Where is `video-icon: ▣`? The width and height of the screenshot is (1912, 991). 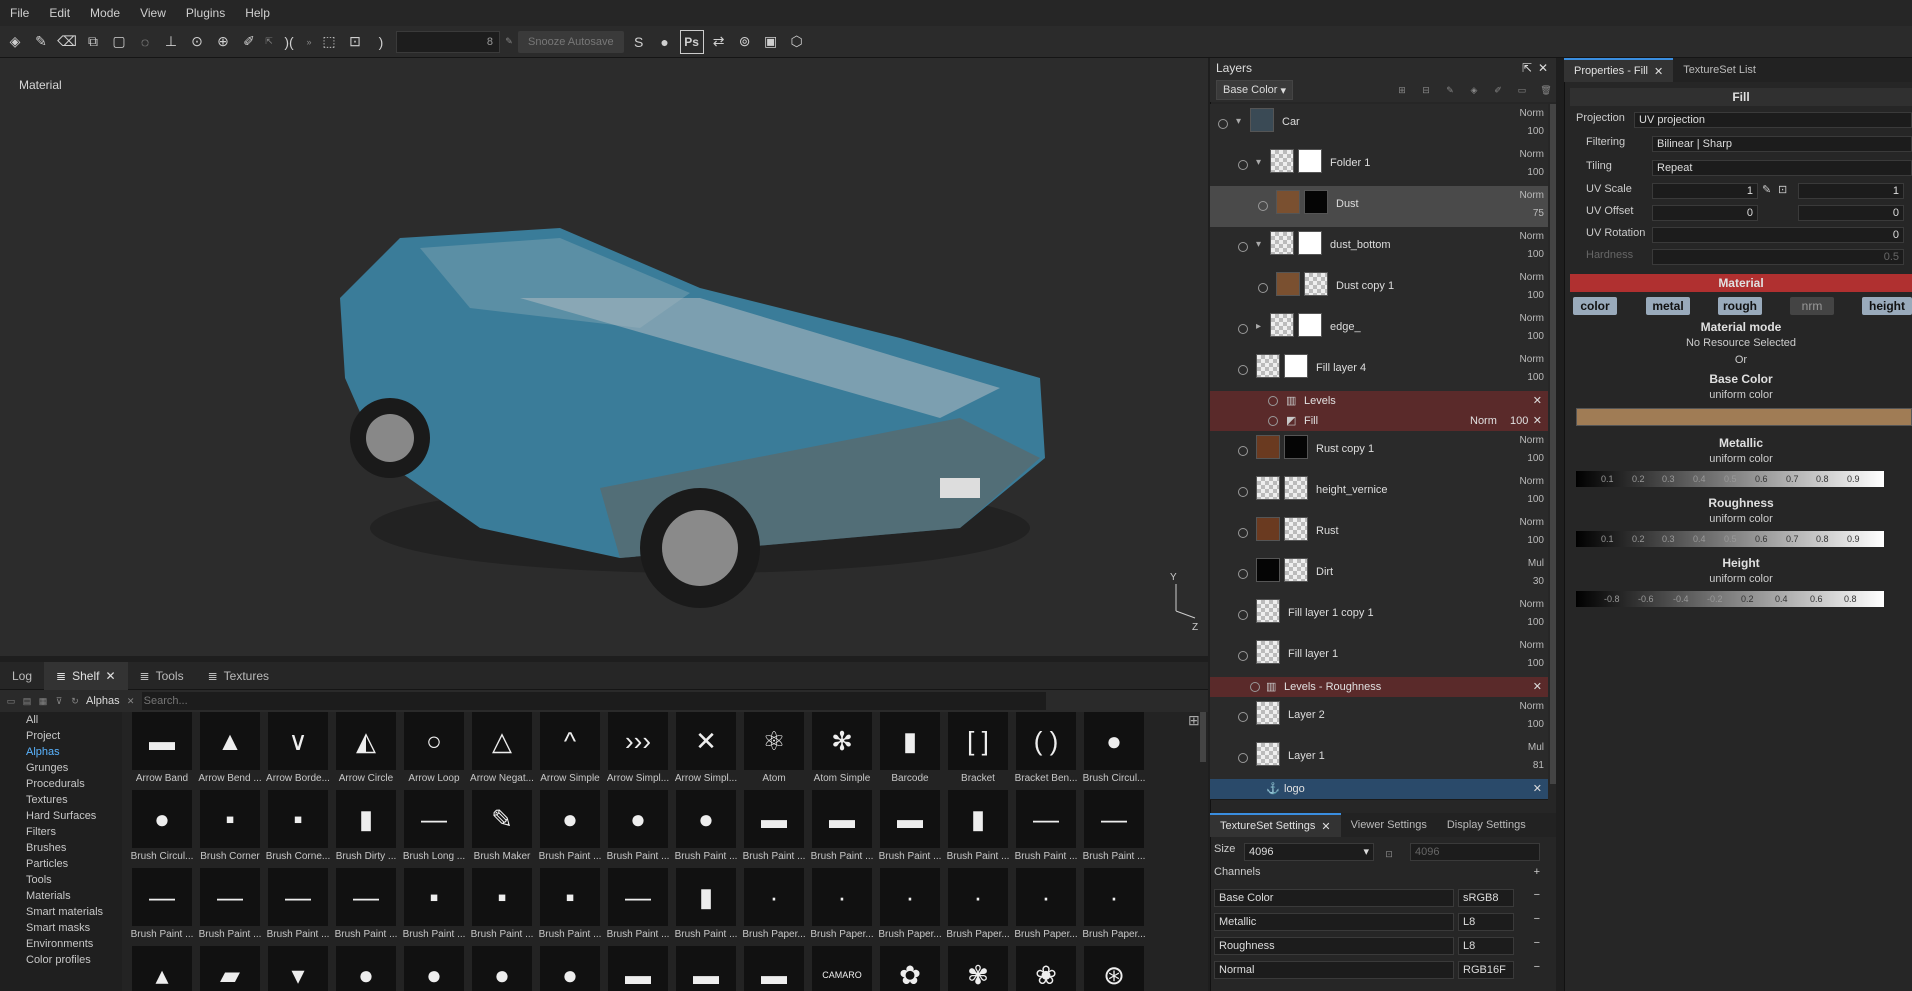 video-icon: ▣ is located at coordinates (771, 42).